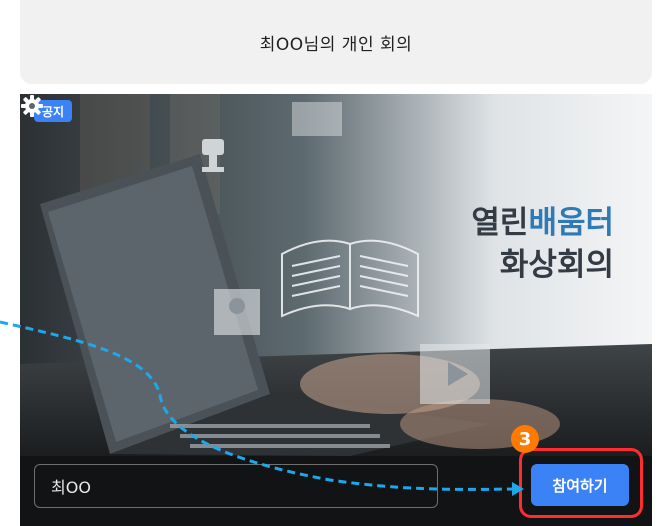  I want to click on join-button: 참여하기, so click(580, 485).